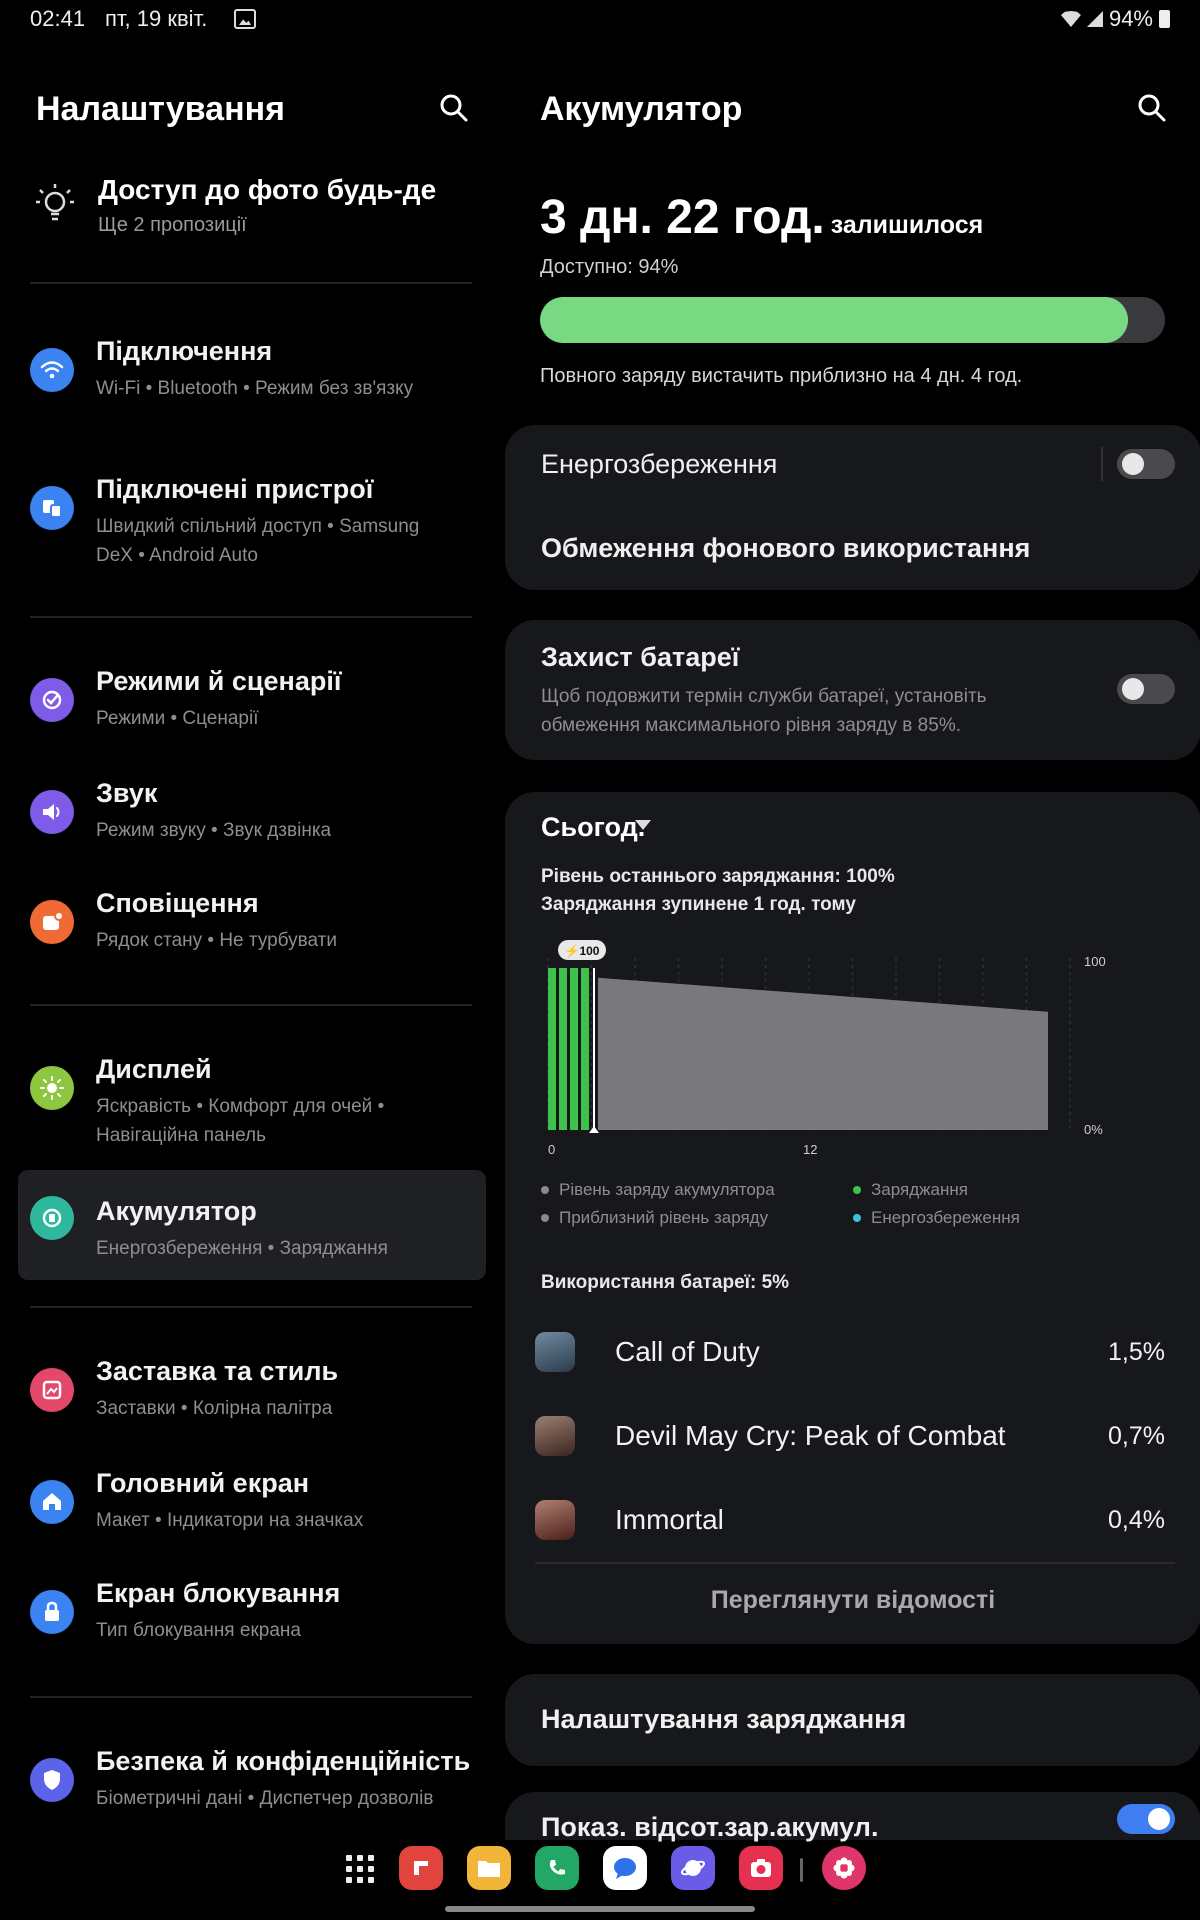 The width and height of the screenshot is (1200, 1920). I want to click on messages-app-icon, so click(625, 1868).